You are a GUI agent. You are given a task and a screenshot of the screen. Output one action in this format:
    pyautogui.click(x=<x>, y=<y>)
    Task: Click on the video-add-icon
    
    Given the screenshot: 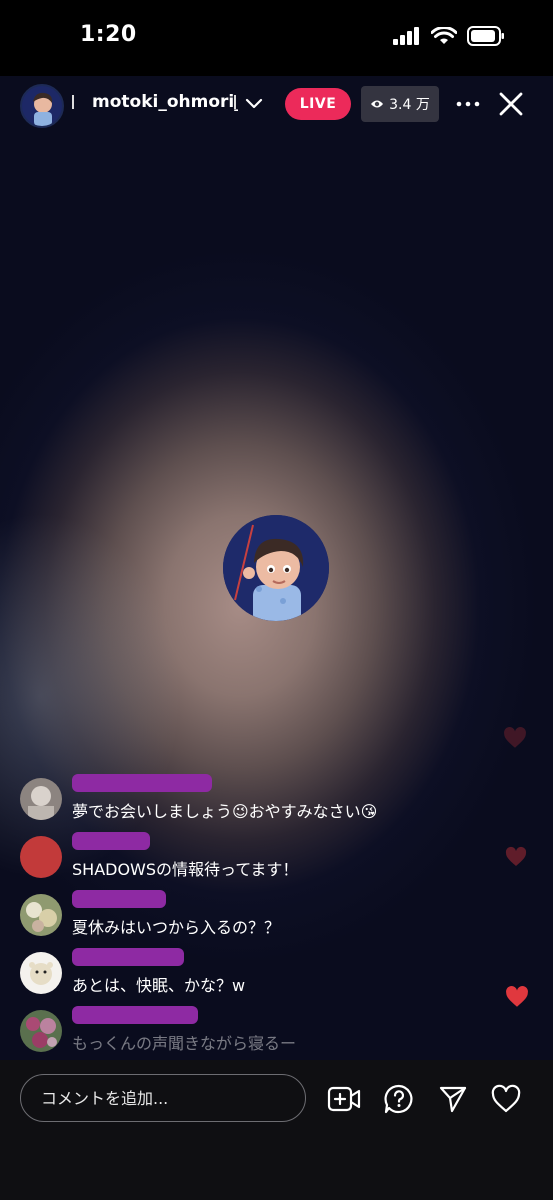 What is the action you would take?
    pyautogui.click(x=344, y=1099)
    